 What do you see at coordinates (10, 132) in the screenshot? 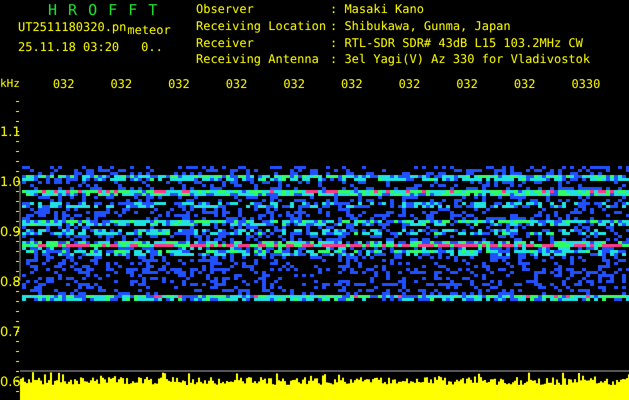
I see `axis-label: 1.1` at bounding box center [10, 132].